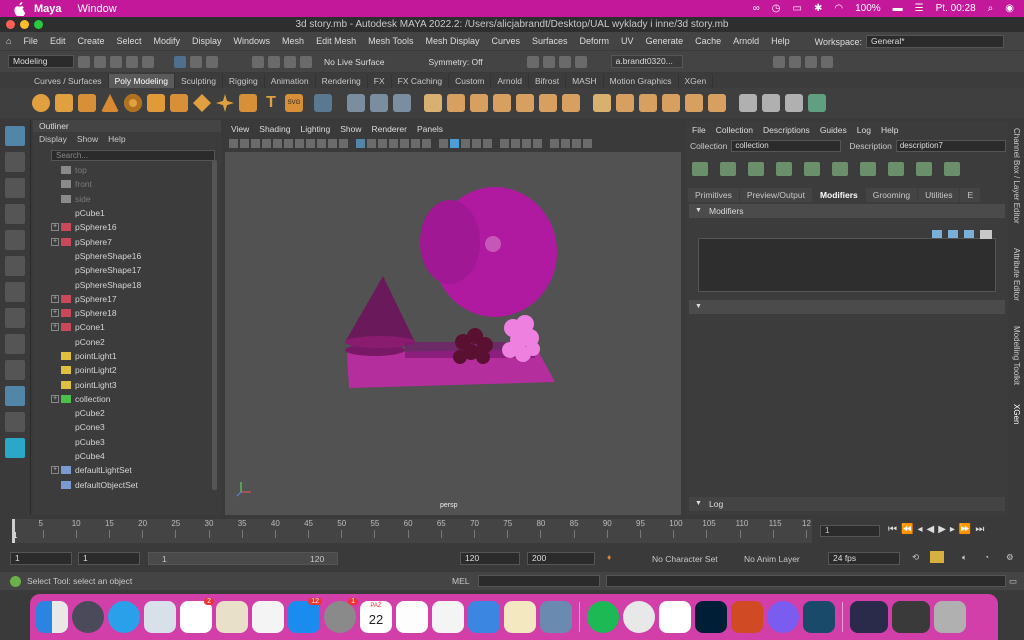 Image resolution: width=1024 pixels, height=640 pixels. I want to click on play-backwards-icon: ◀, so click(930, 529).